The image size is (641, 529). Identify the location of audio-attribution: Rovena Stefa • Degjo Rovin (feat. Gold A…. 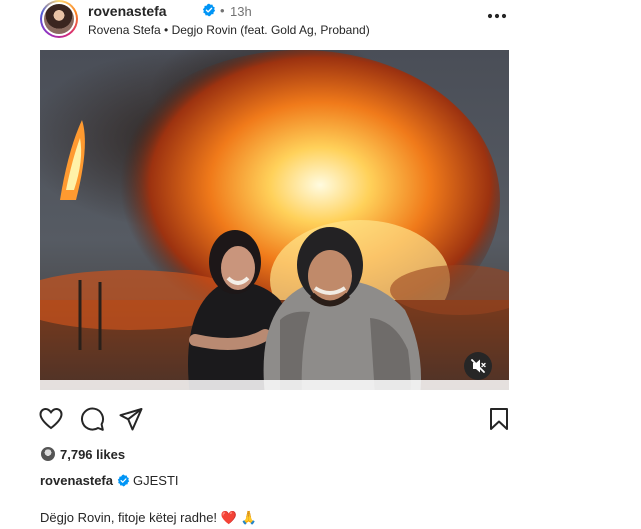
(229, 30).